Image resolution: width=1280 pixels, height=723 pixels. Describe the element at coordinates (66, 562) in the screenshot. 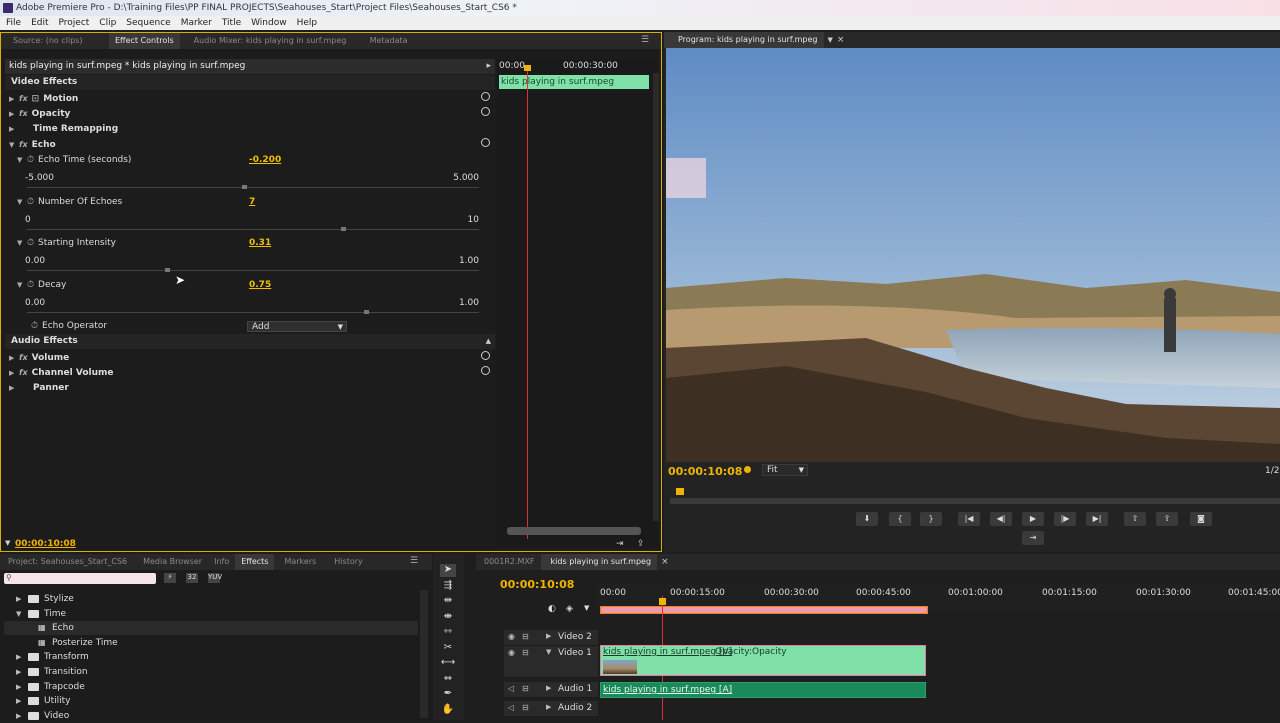

I see `tab-project: Project: Seahouses_Start_CS6` at that location.